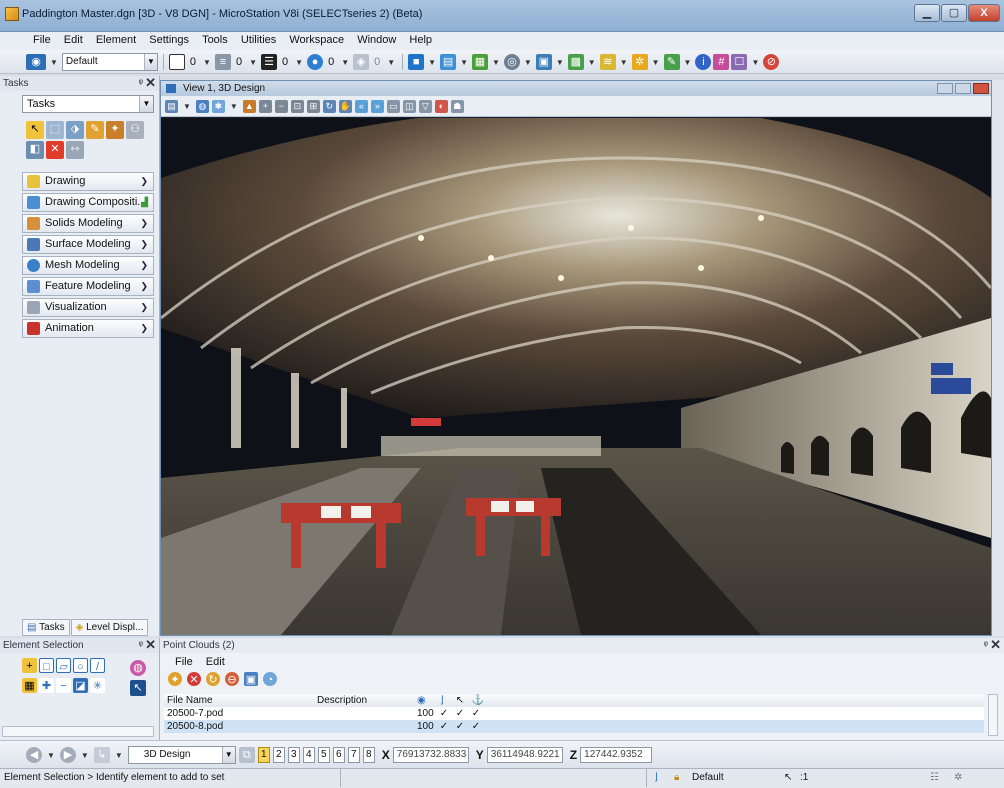 The width and height of the screenshot is (1004, 788). I want to click on design-history-icon: ☷, so click(934, 778).